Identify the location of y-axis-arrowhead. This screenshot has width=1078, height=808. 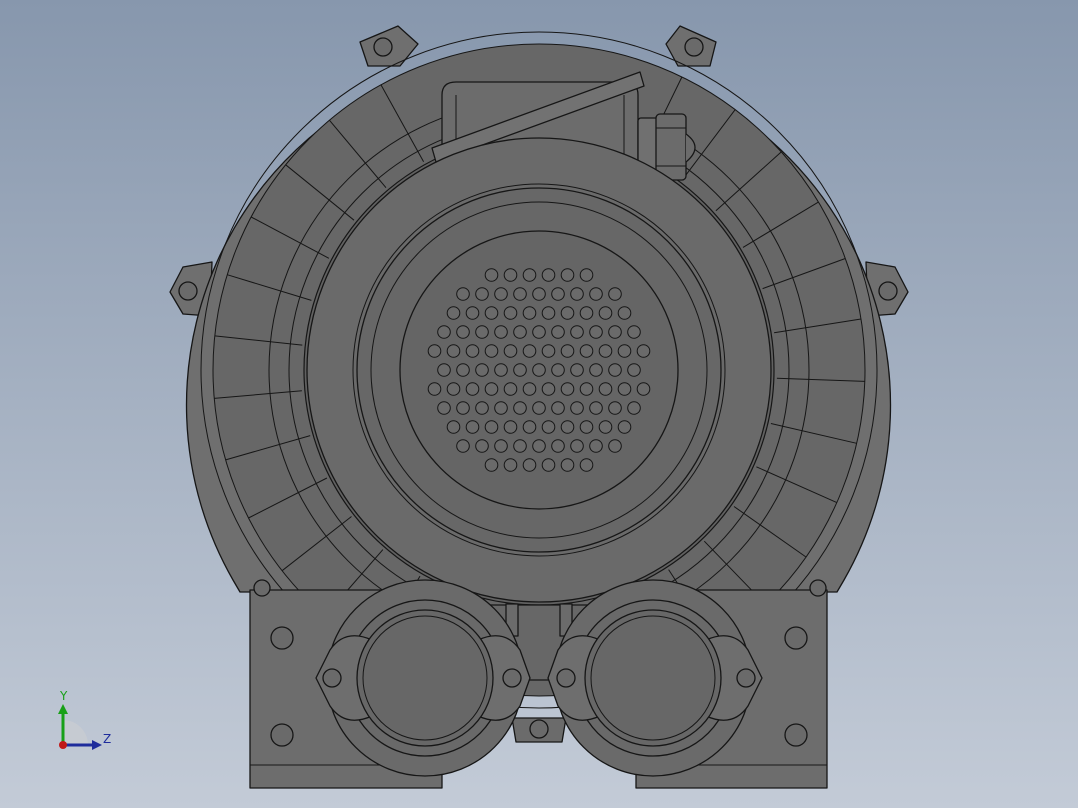
(63, 709).